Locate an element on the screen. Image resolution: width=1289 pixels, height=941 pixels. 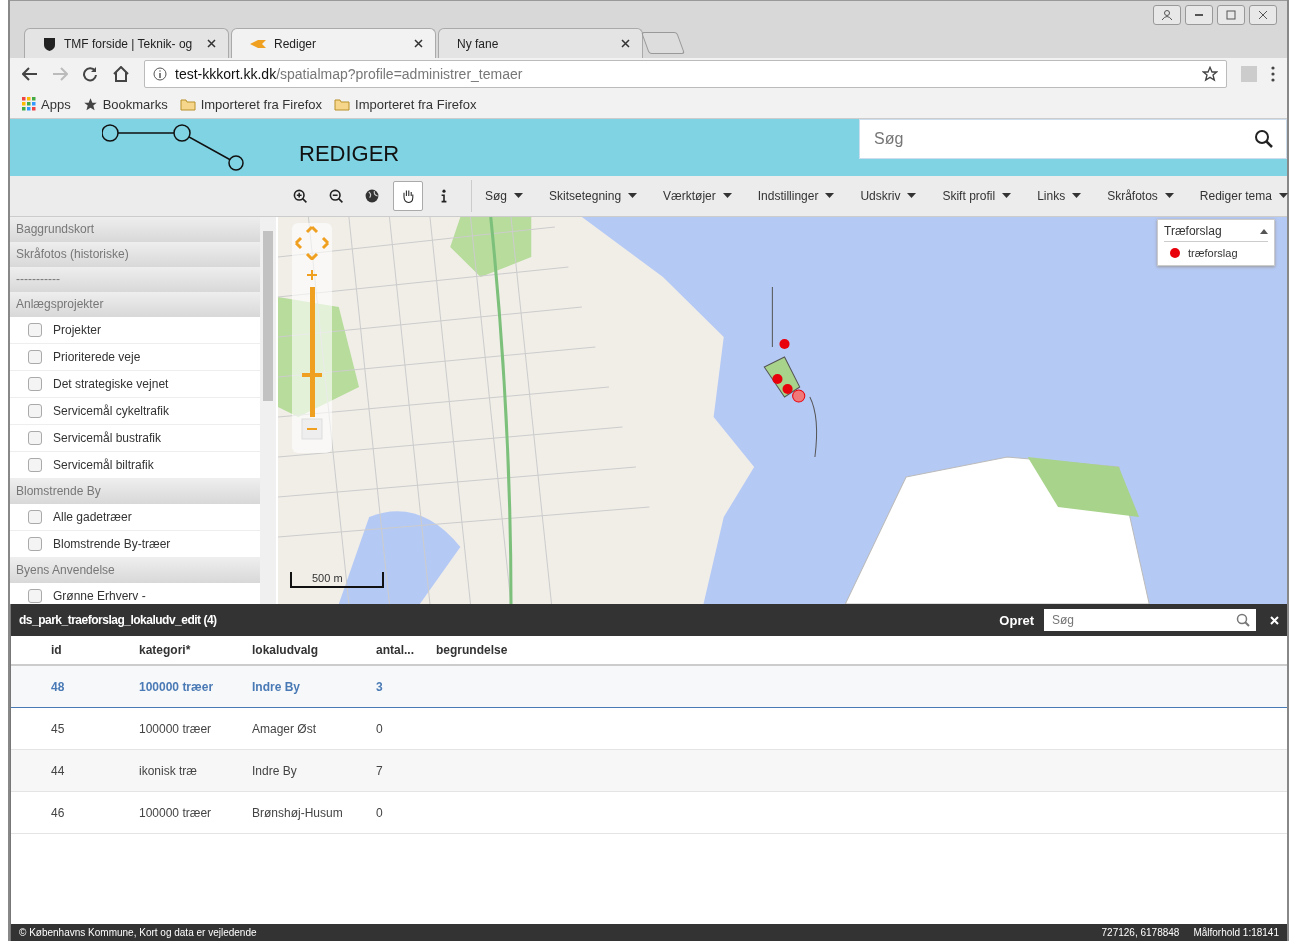
table-cell-text: 46 is located at coordinates (58, 812).